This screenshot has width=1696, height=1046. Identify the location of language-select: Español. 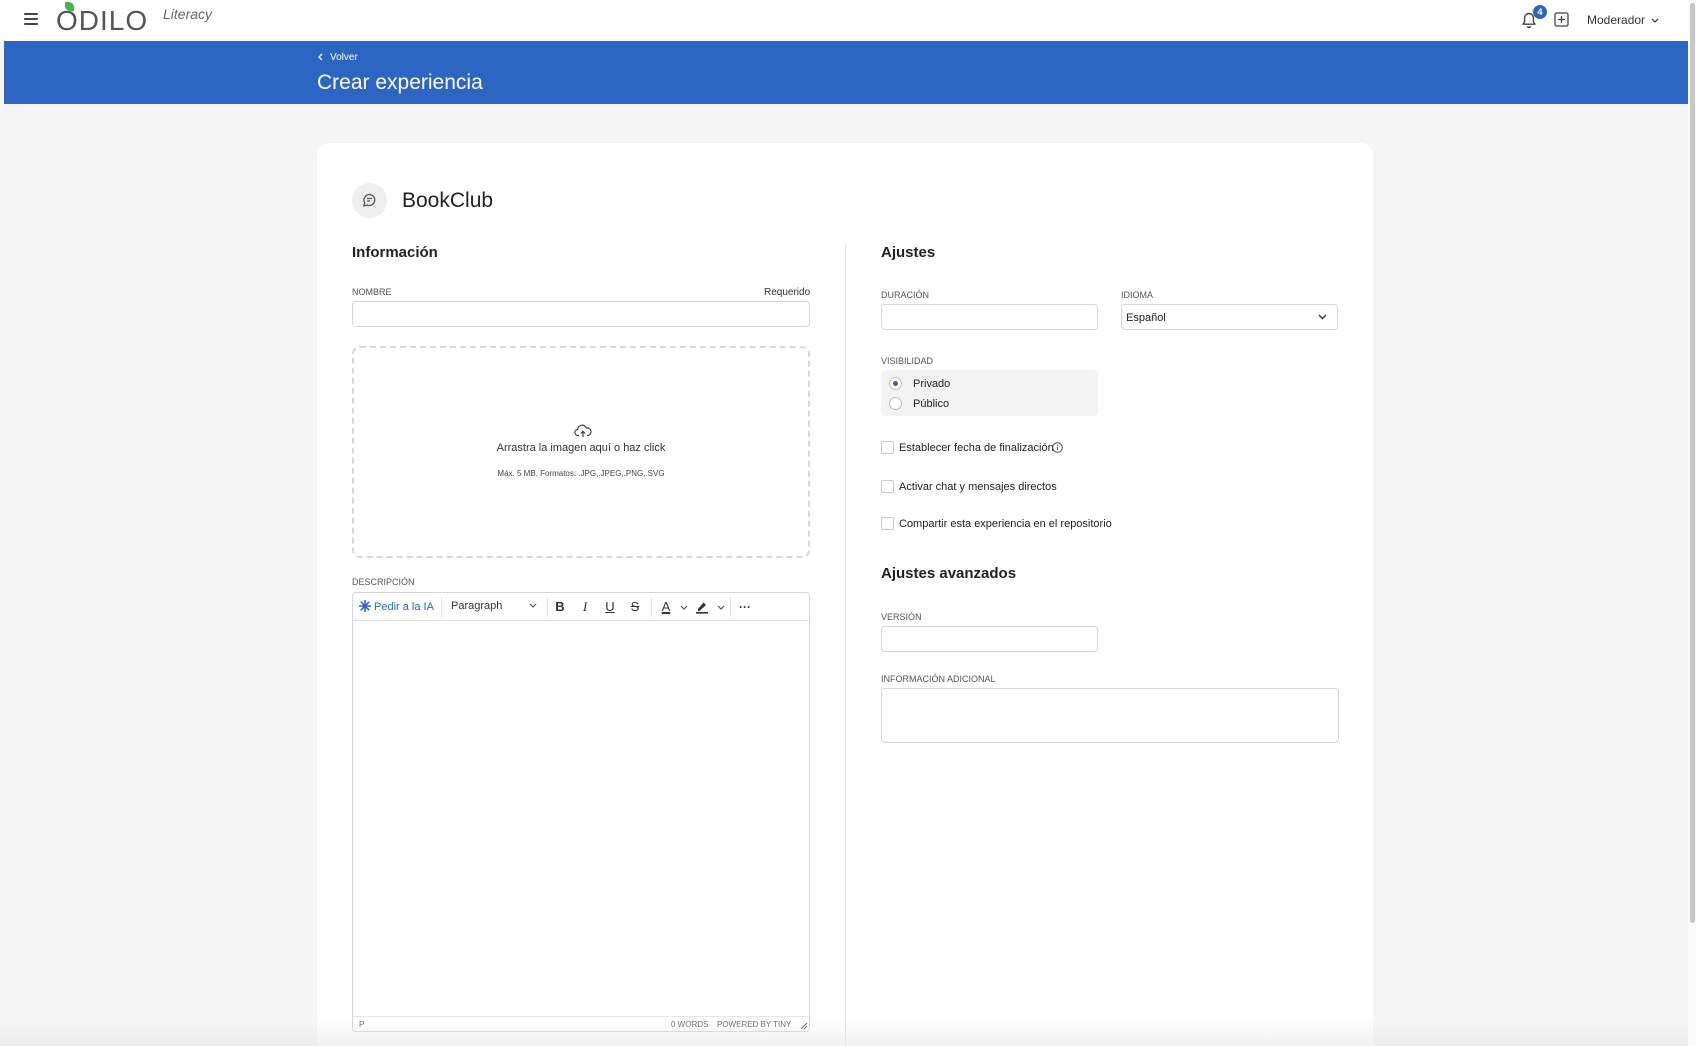
(1229, 317).